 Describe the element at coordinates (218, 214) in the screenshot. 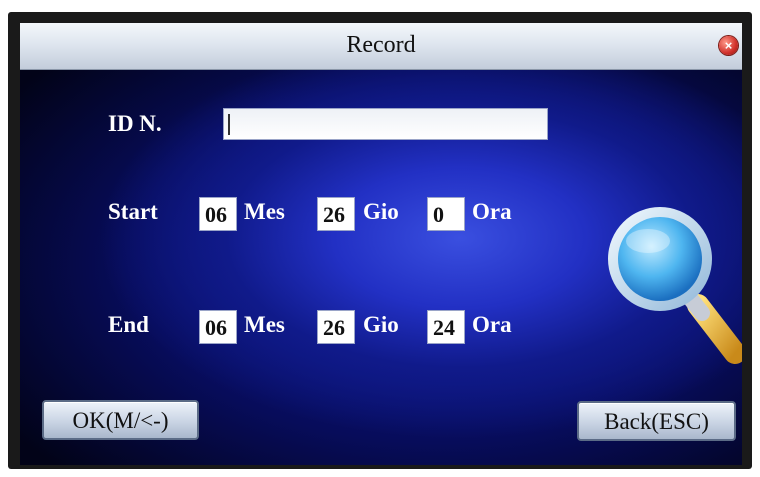

I see `start-month-field: 06` at that location.